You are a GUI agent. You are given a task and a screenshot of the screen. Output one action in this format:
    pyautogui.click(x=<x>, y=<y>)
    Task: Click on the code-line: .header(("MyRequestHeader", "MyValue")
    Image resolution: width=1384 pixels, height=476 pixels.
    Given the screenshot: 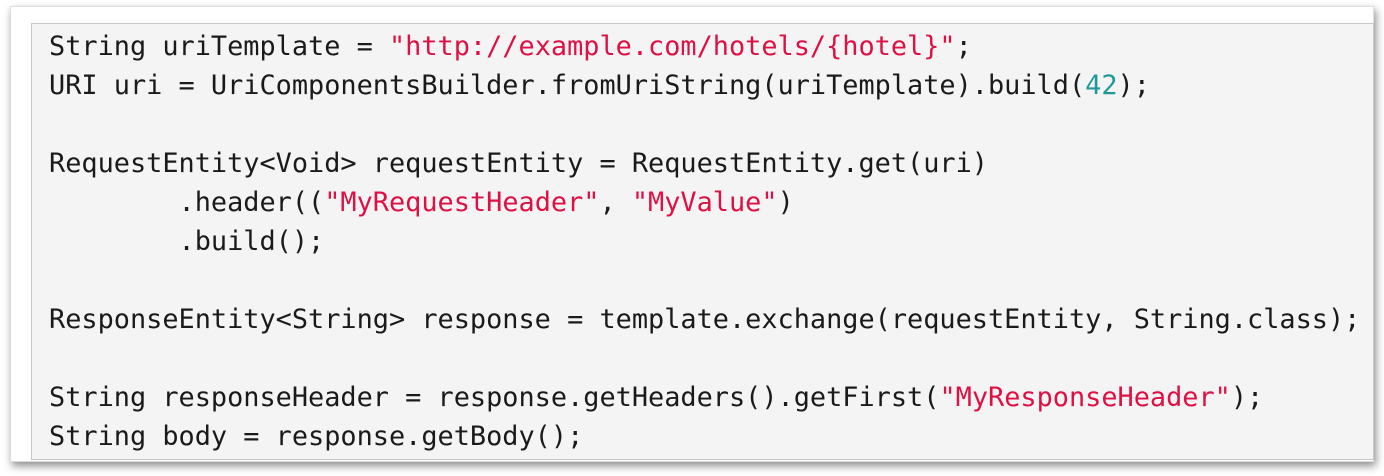 What is the action you would take?
    pyautogui.click(x=711, y=202)
    